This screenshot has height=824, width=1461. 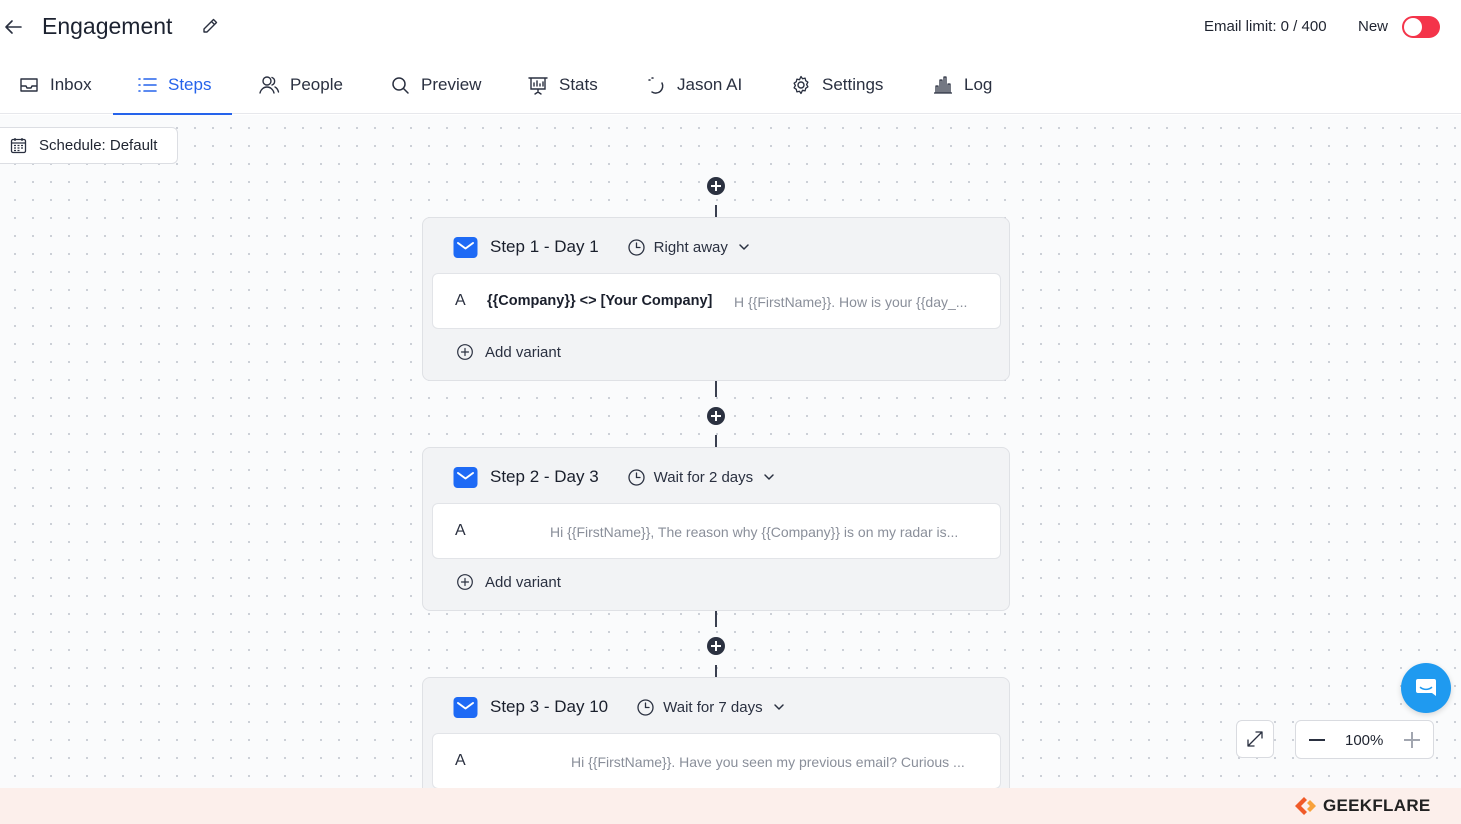 I want to click on step-header: Step 1 - Day 1 Right away, so click(x=601, y=247).